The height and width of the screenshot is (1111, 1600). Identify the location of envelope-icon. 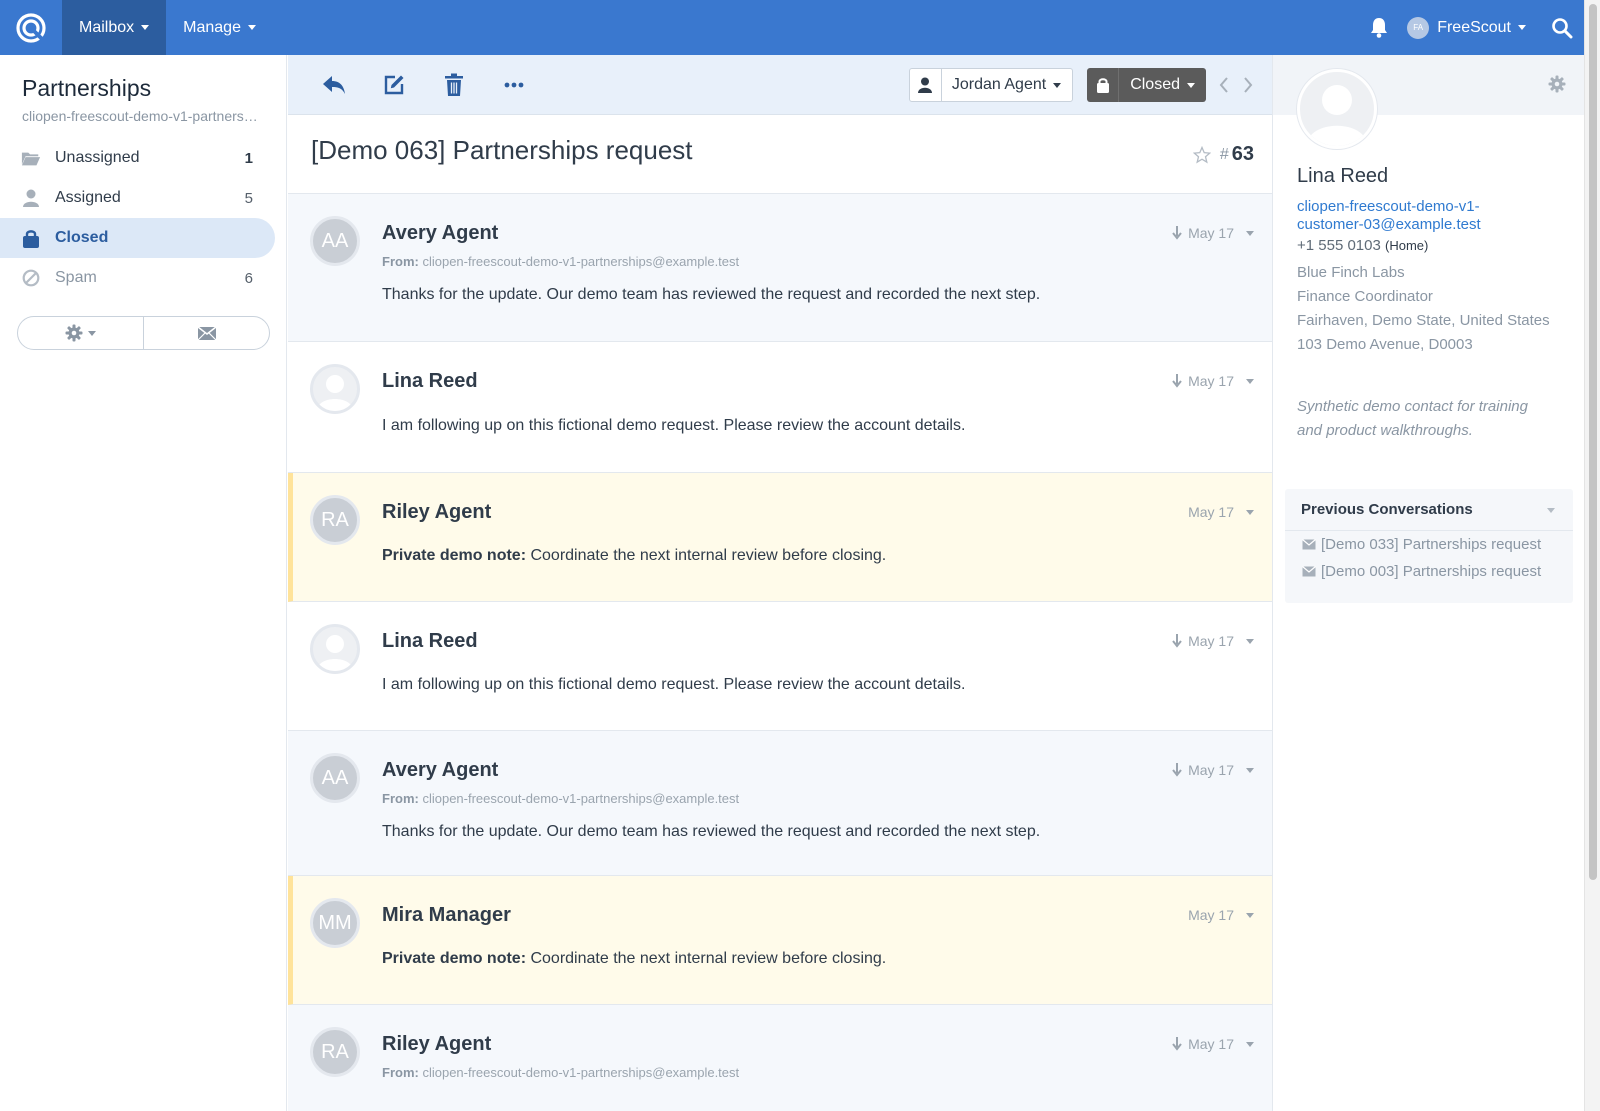
(1309, 544).